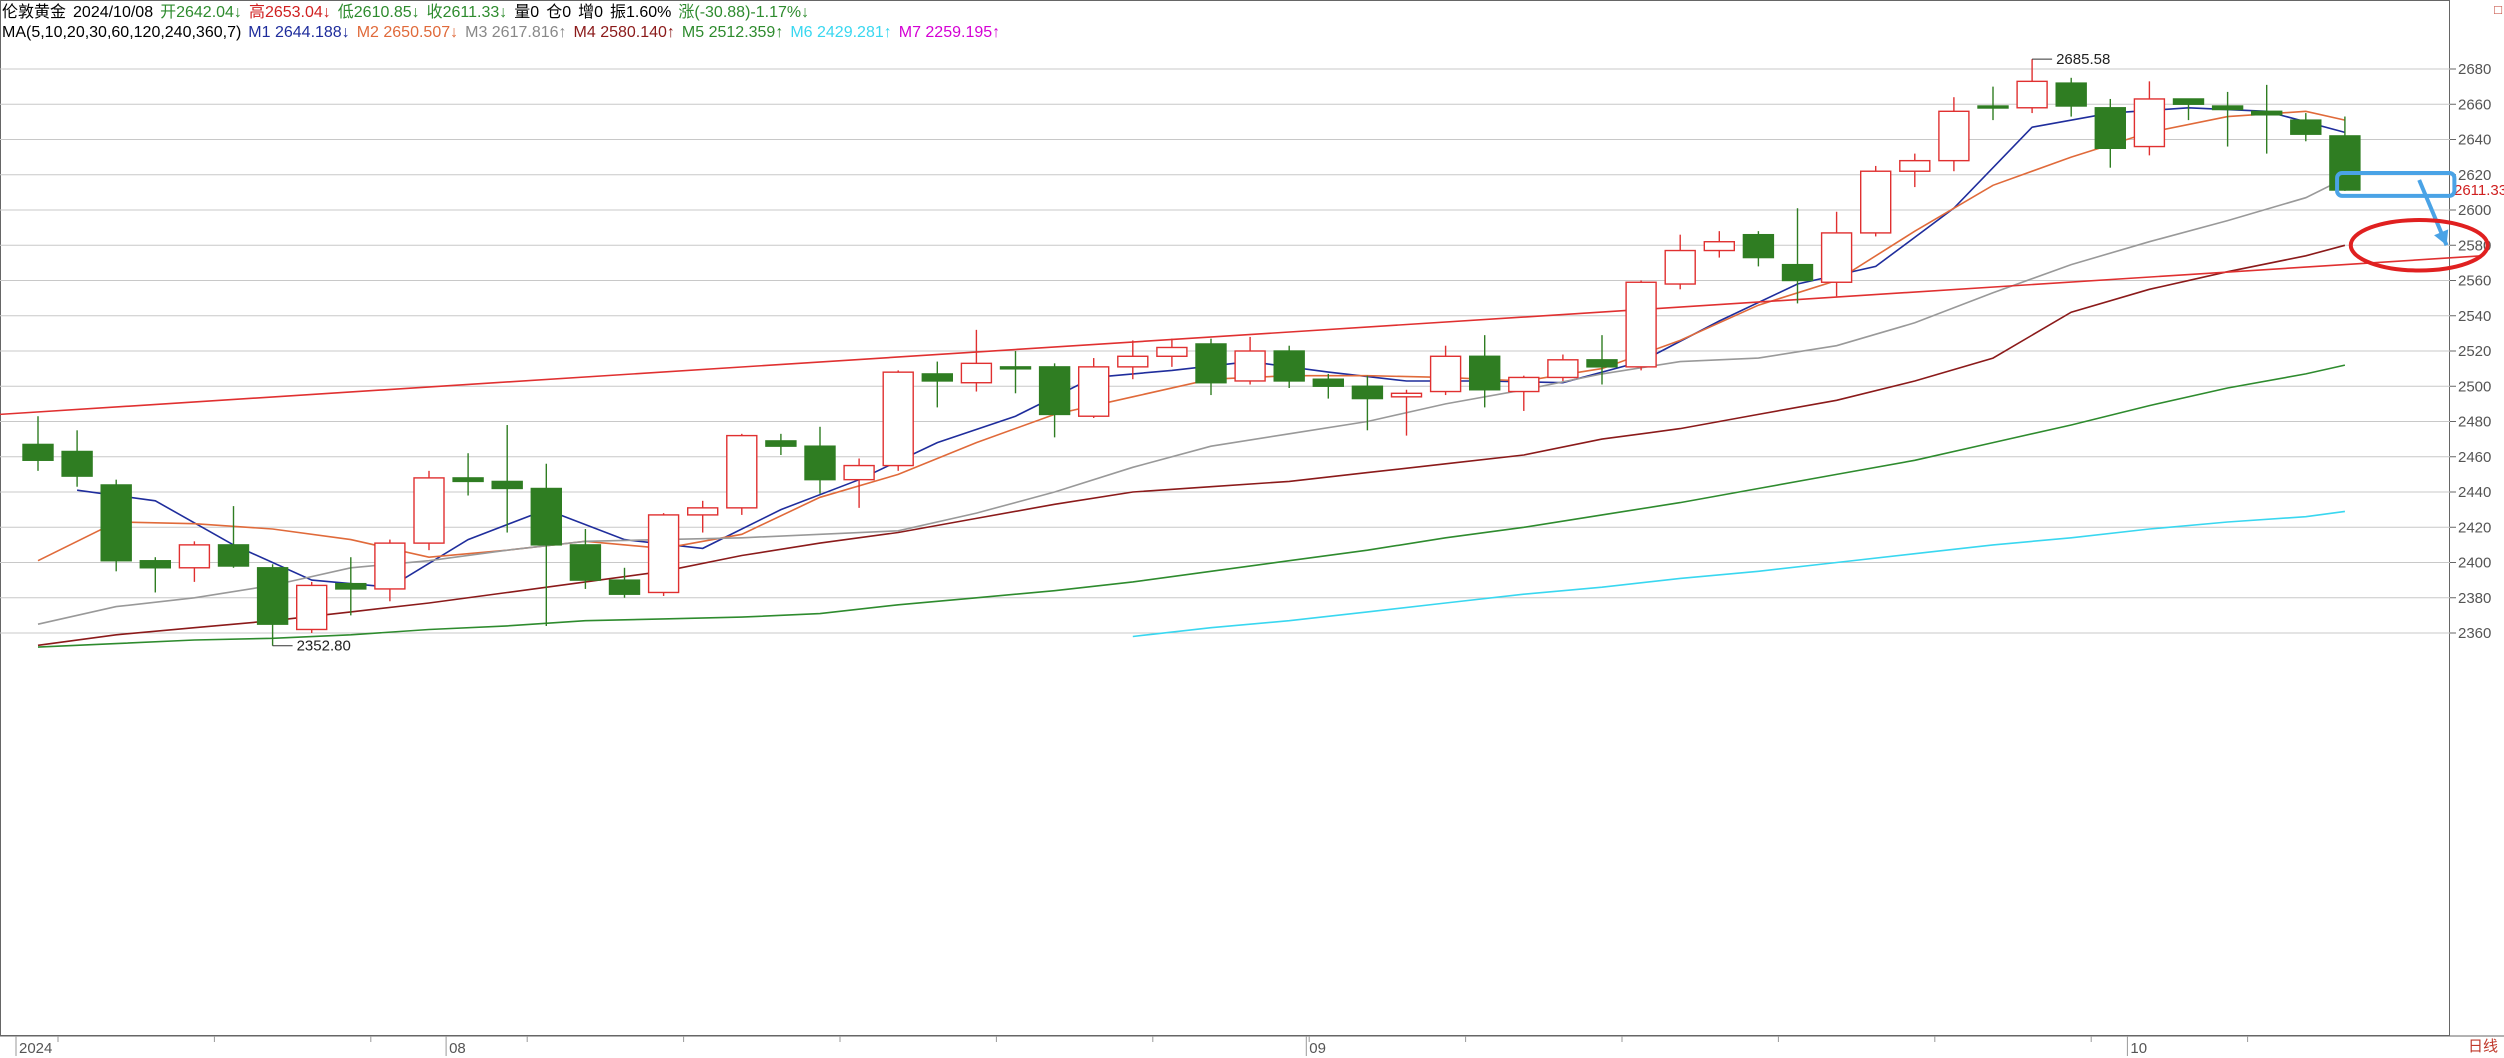 The width and height of the screenshot is (2504, 1058). What do you see at coordinates (2474, 351) in the screenshot?
I see `price-tick-label: 2520` at bounding box center [2474, 351].